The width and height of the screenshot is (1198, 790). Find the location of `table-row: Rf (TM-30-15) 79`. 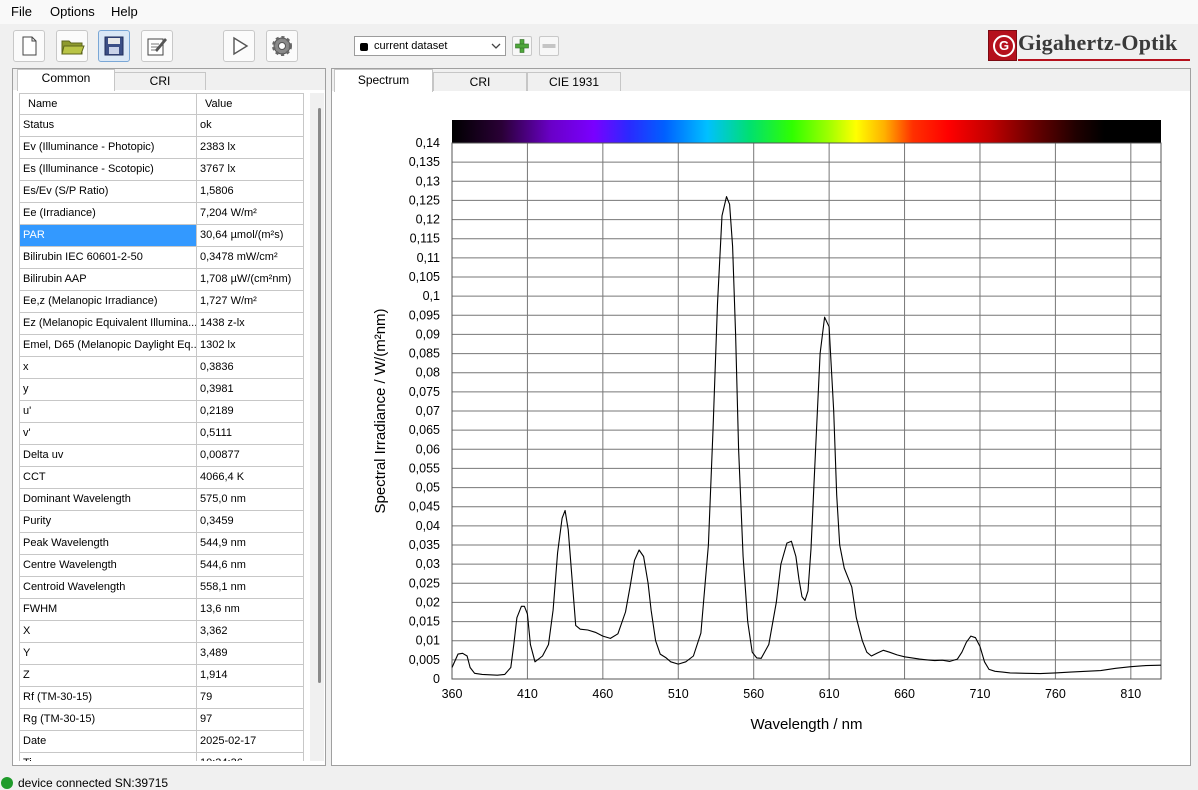

table-row: Rf (TM-30-15) 79 is located at coordinates (164, 698).